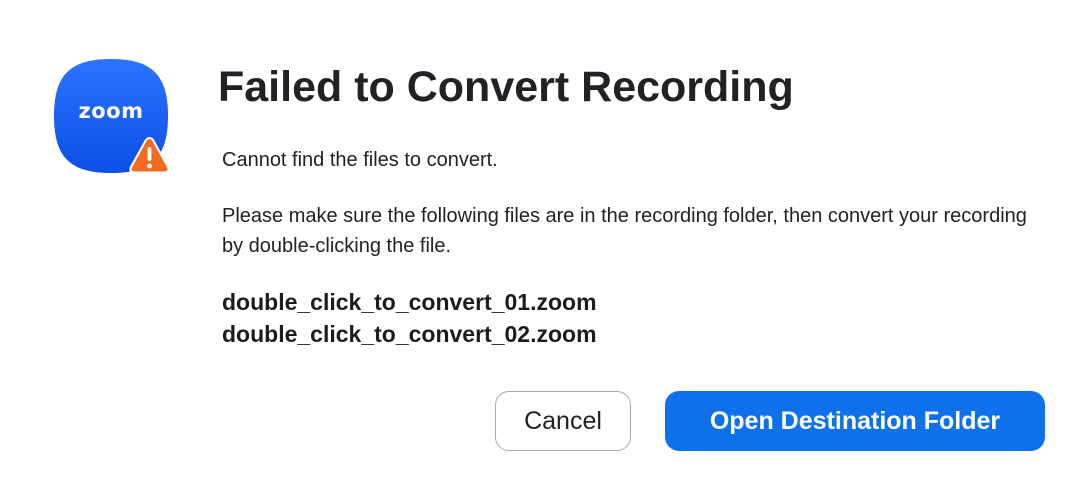  Describe the element at coordinates (360, 160) in the screenshot. I see `error-message: Cannot find the files to convert.` at that location.